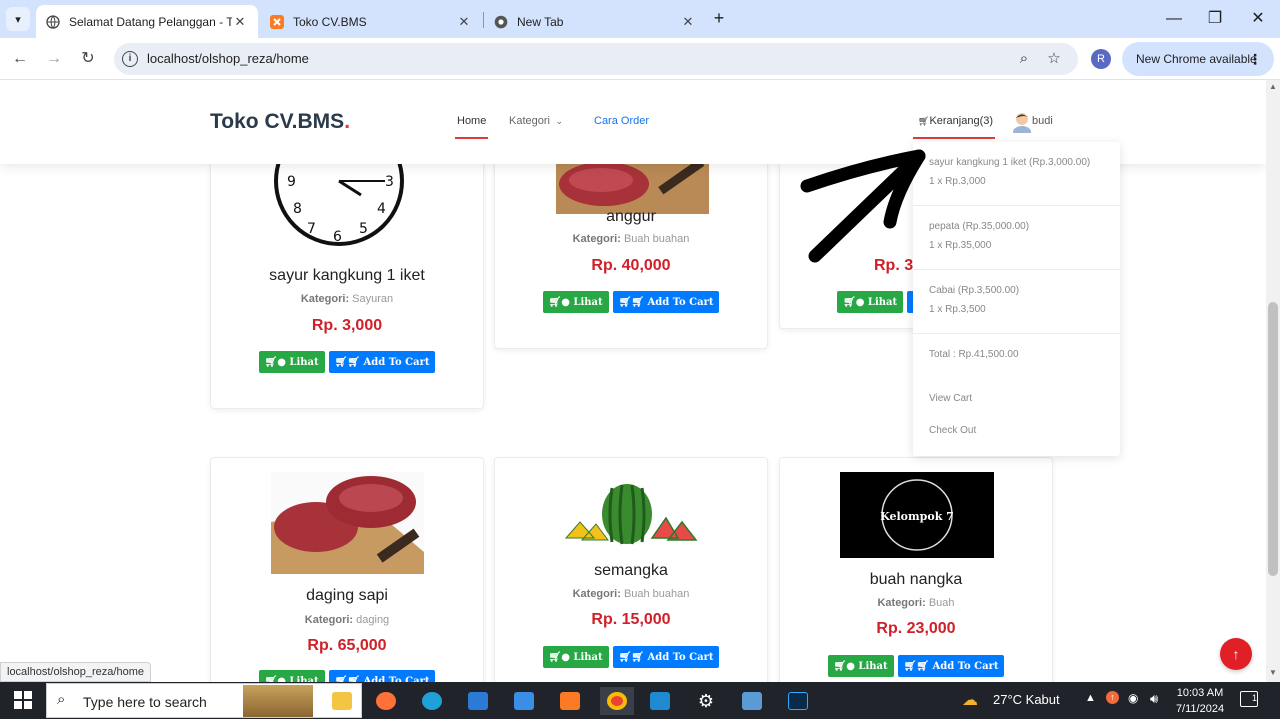 The height and width of the screenshot is (719, 1280). What do you see at coordinates (432, 701) in the screenshot?
I see `edge-icon` at bounding box center [432, 701].